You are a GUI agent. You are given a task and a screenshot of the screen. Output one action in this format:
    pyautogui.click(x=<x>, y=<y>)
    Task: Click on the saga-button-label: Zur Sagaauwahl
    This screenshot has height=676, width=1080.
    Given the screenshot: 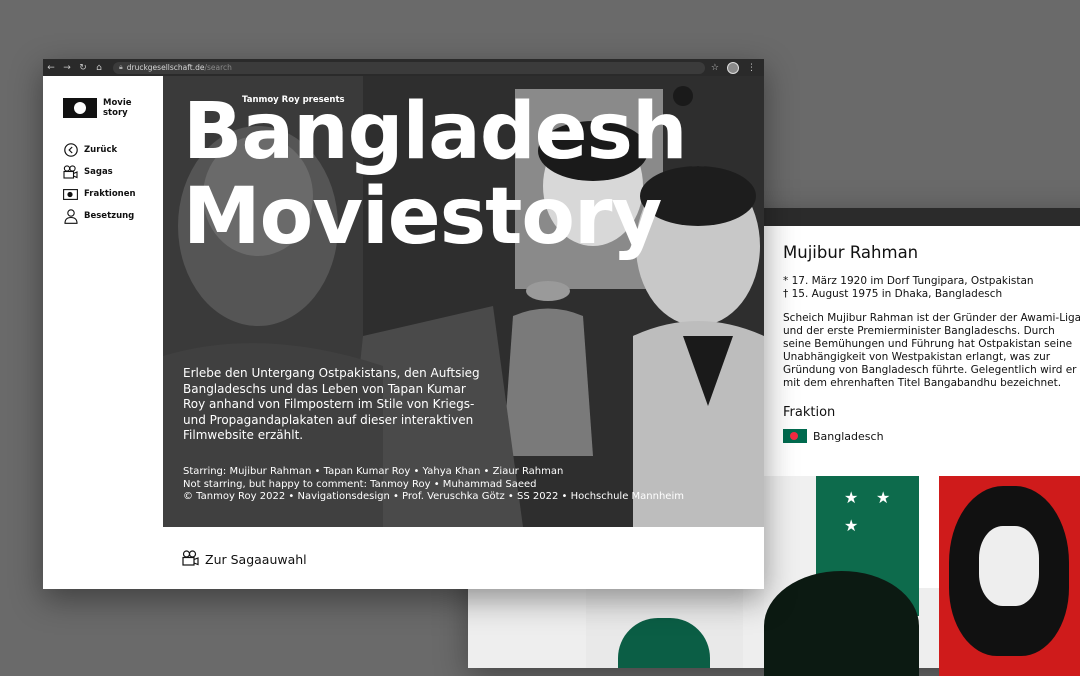 What is the action you would take?
    pyautogui.click(x=256, y=559)
    